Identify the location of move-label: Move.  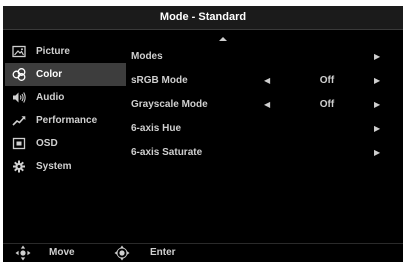
(62, 252).